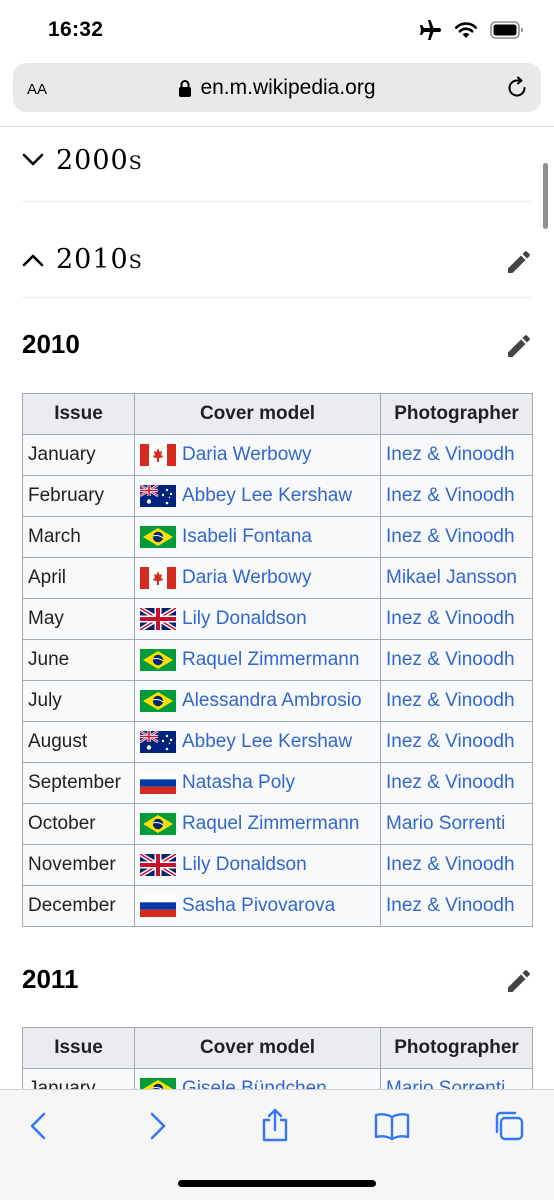 This screenshot has width=554, height=1200. What do you see at coordinates (238, 783) in the screenshot?
I see `cover-model-link: Natasha Poly` at bounding box center [238, 783].